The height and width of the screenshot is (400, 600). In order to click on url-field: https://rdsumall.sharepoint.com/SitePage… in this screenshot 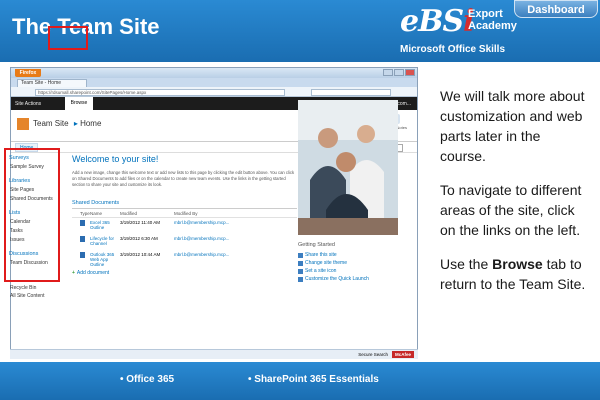, I will do `click(160, 92)`.